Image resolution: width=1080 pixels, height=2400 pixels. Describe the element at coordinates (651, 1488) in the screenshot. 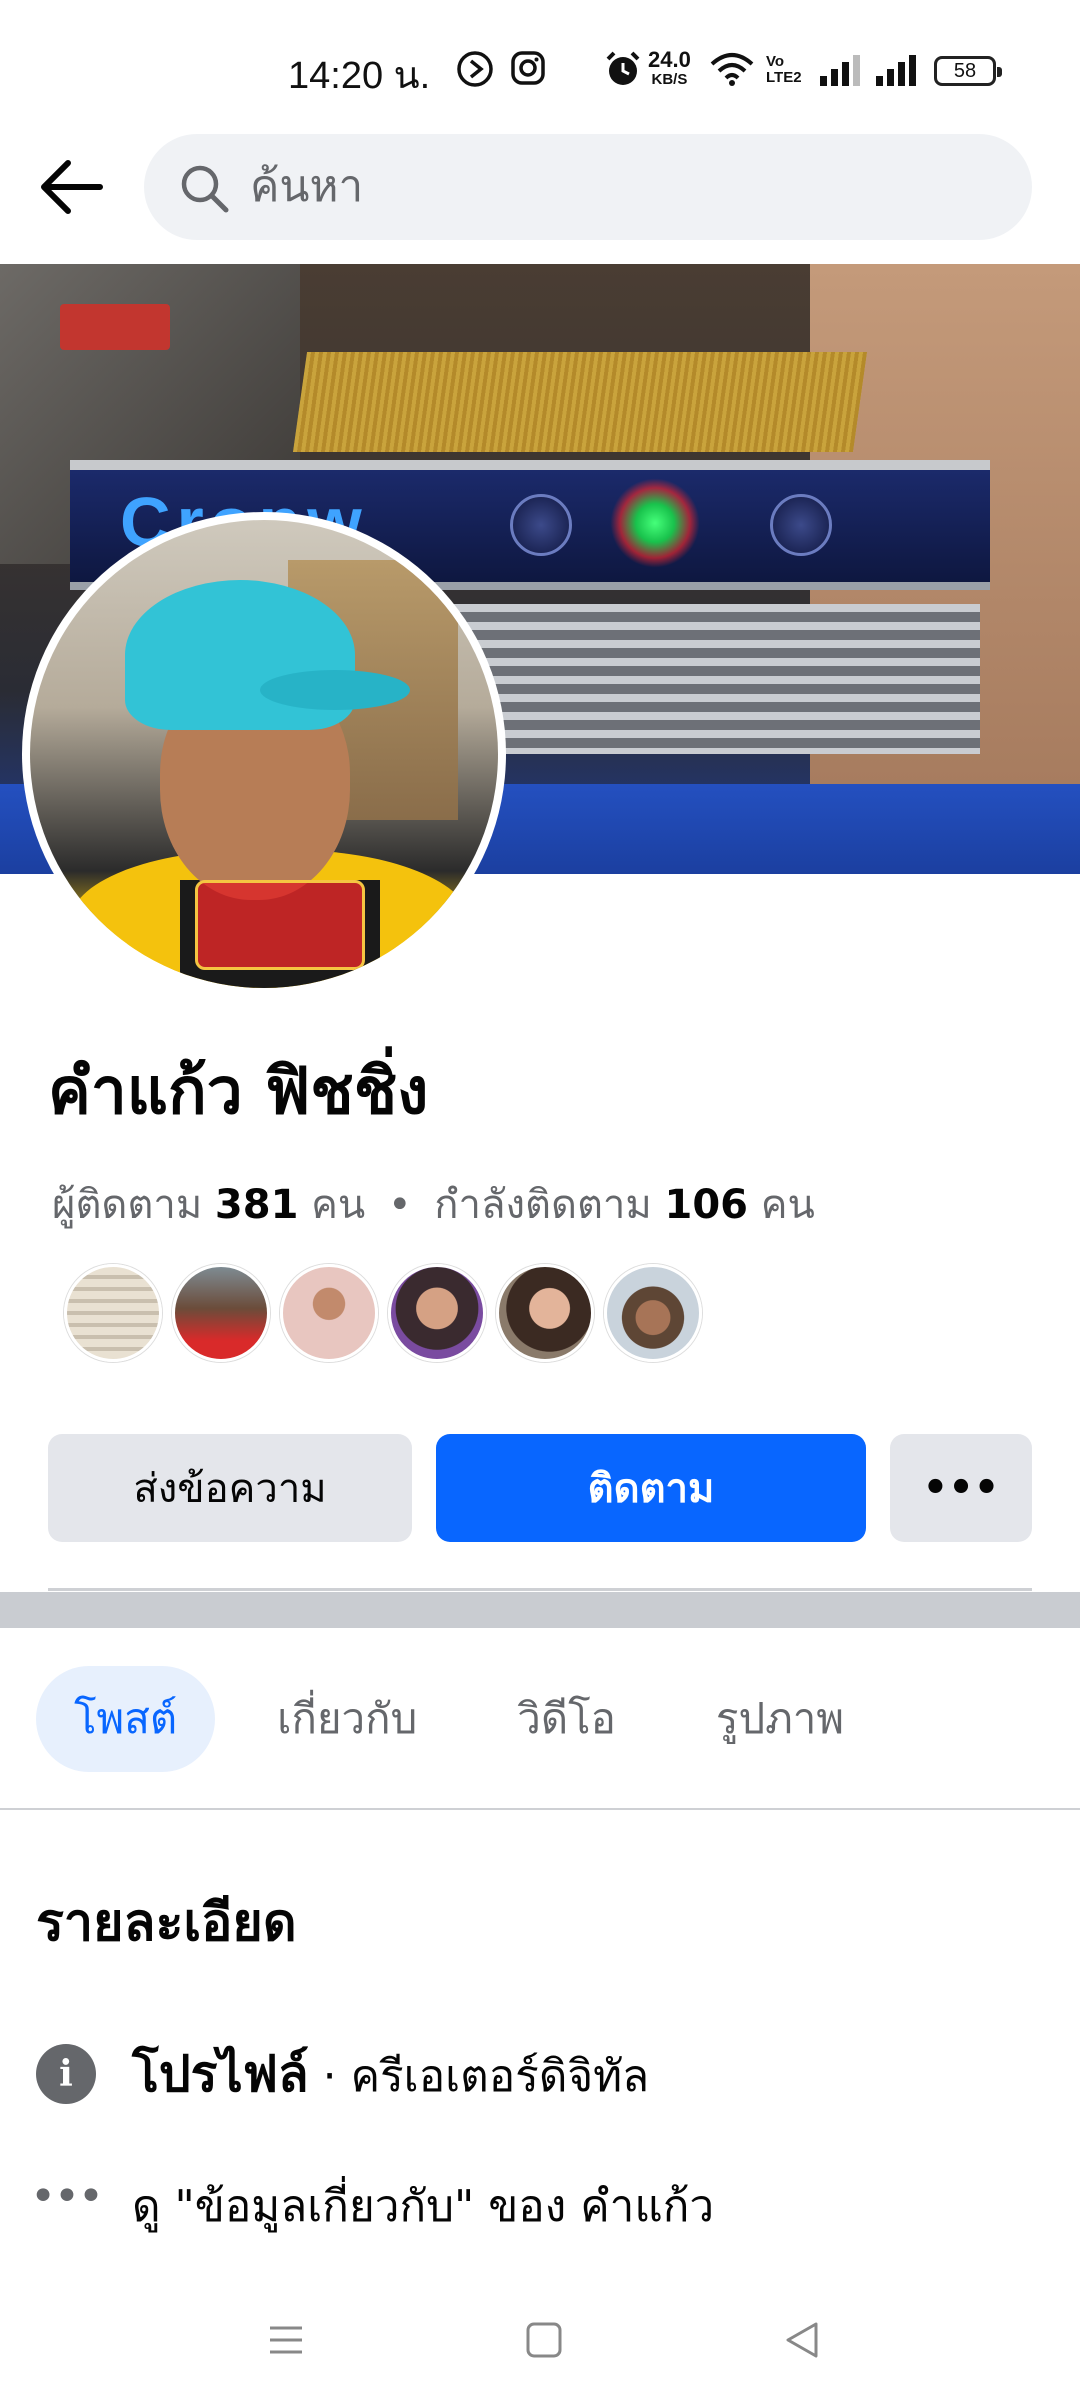

I see `follow-button: ติดตาม` at that location.